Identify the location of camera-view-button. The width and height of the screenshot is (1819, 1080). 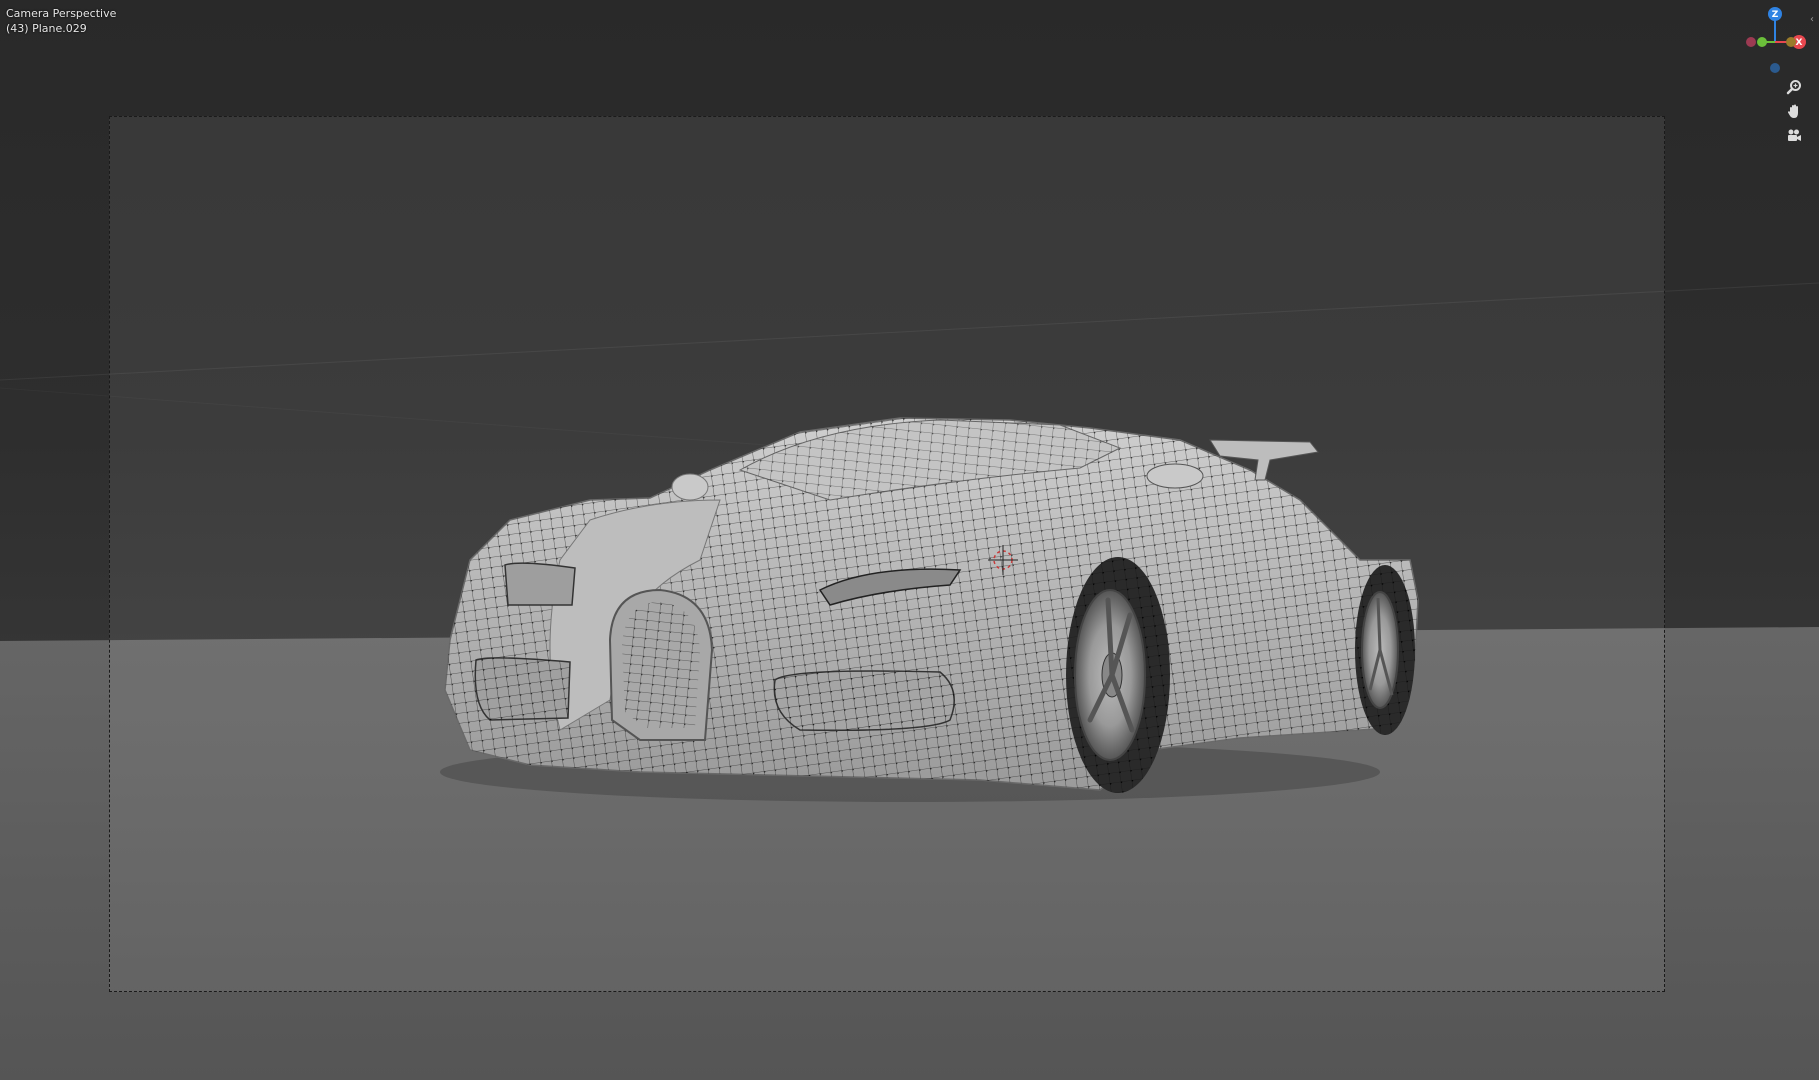
(1794, 136).